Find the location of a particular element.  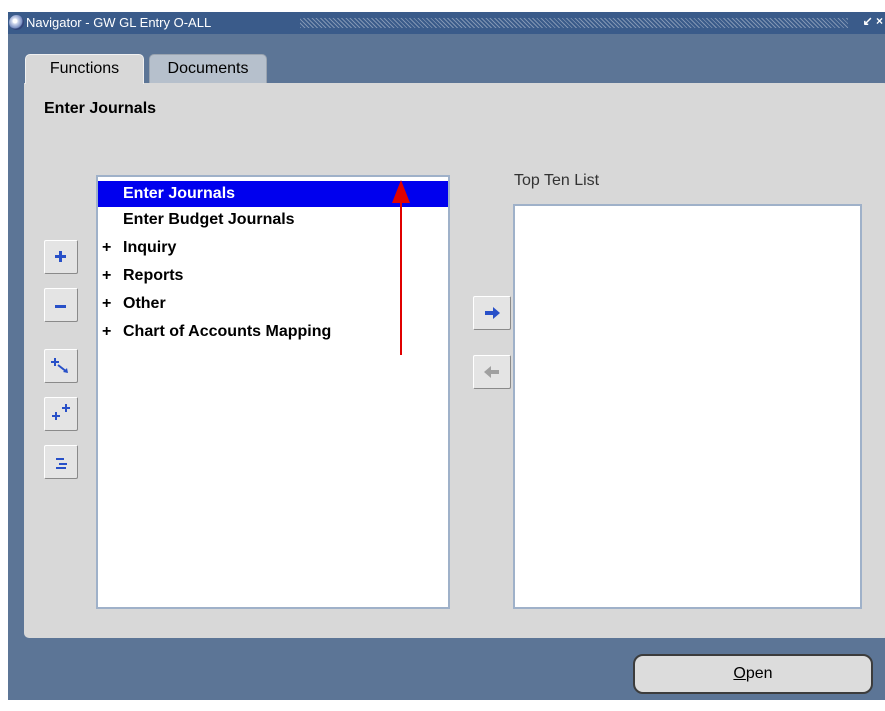

title-bar: Navigator - GW GL Entry O-ALL ↙ × is located at coordinates (446, 23).